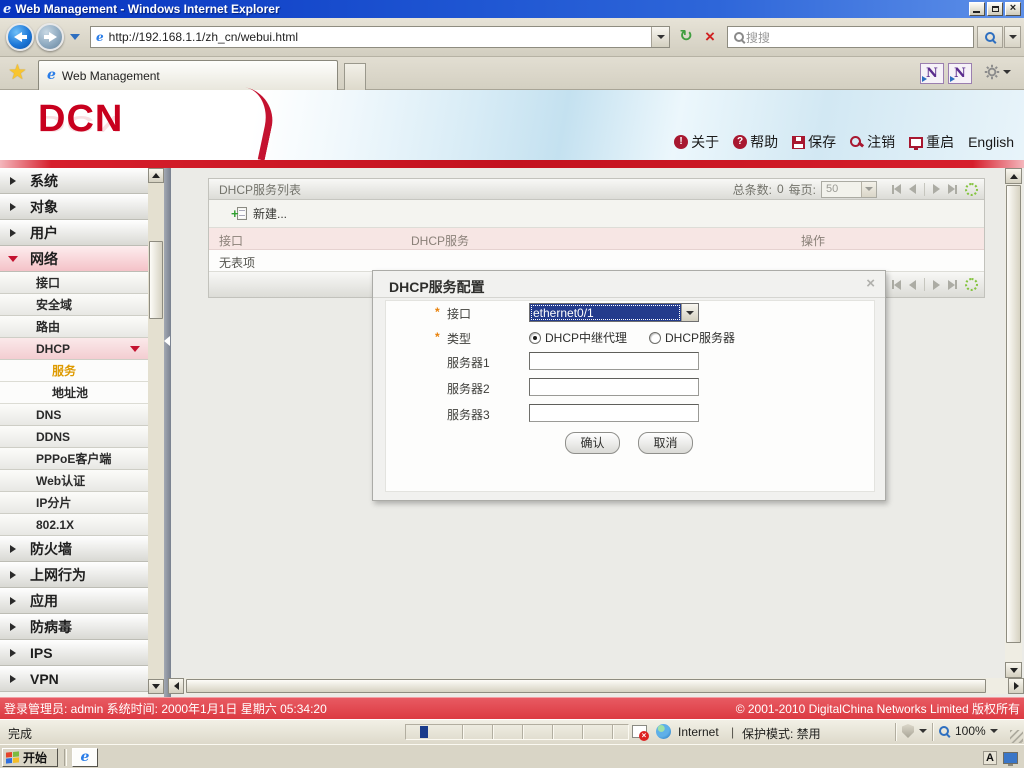  Describe the element at coordinates (914, 731) in the screenshot. I see `security-report-button` at that location.